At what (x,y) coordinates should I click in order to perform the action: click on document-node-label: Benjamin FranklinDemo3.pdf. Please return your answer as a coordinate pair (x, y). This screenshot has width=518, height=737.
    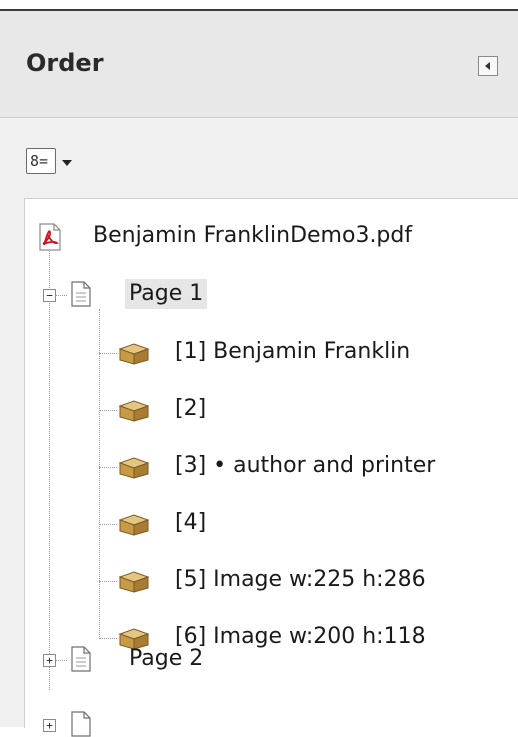
    Looking at the image, I should click on (252, 236).